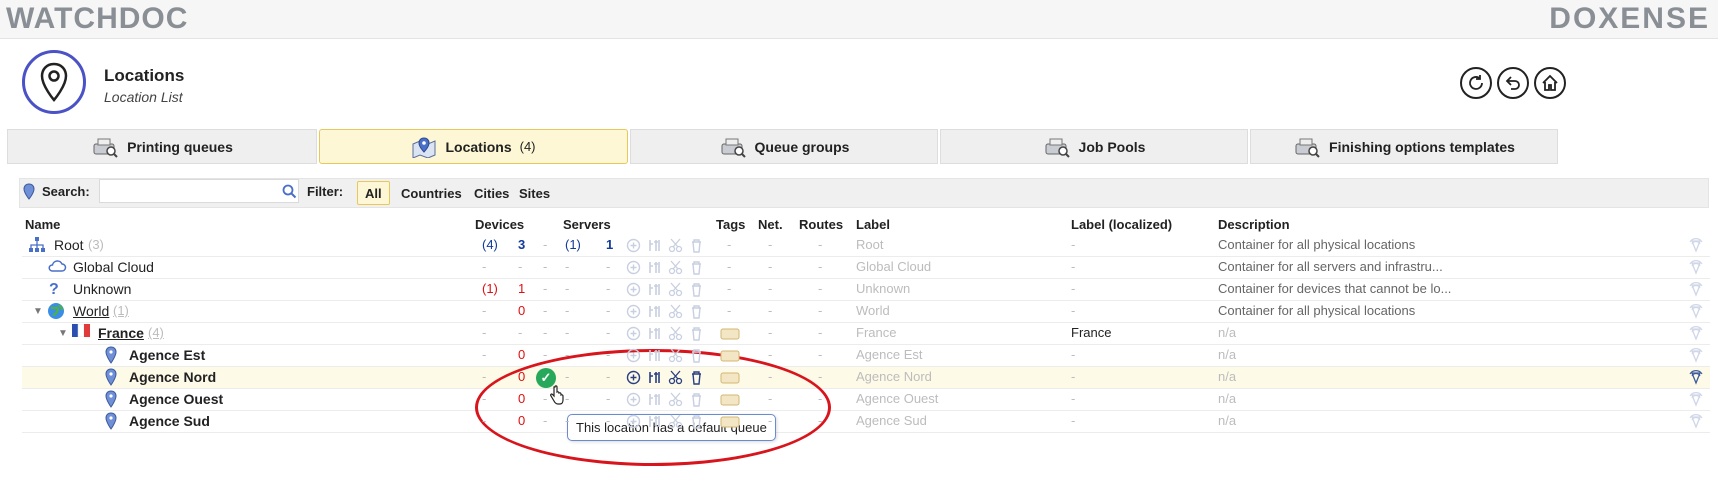 The image size is (1718, 489). I want to click on filter-sites: Sites, so click(534, 193).